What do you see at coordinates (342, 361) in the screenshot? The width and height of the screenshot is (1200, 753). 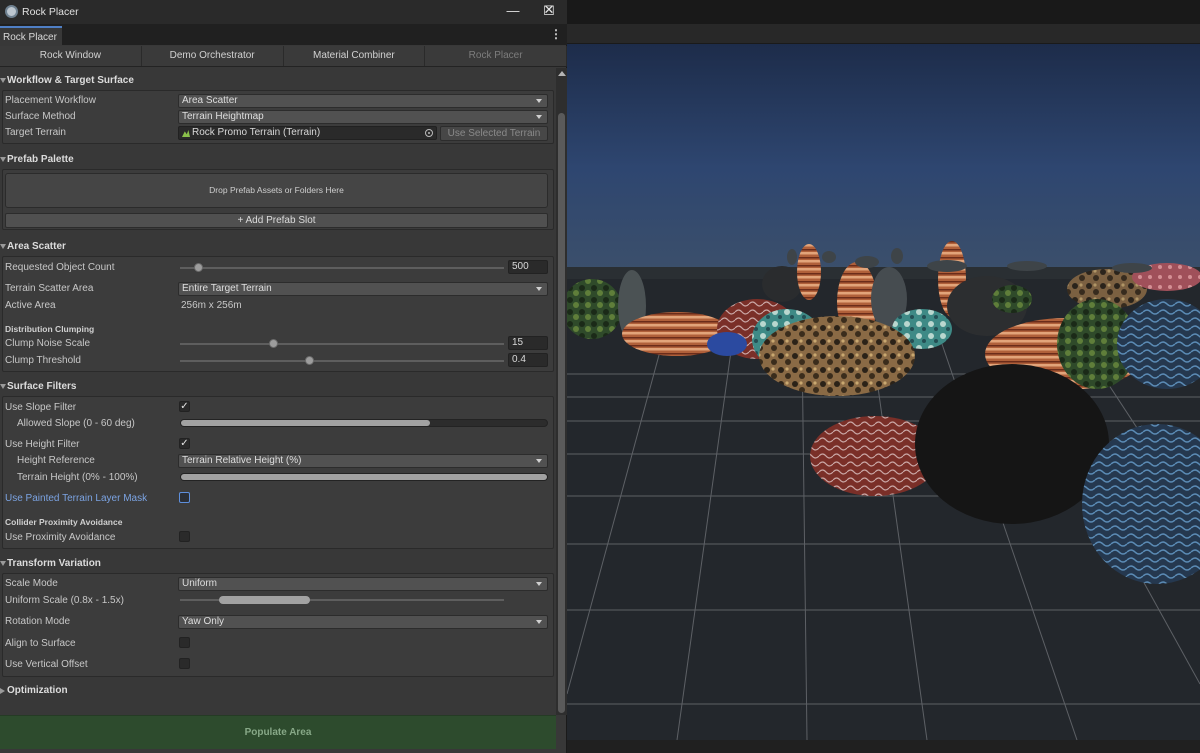 I see `clump-threshold-slider` at bounding box center [342, 361].